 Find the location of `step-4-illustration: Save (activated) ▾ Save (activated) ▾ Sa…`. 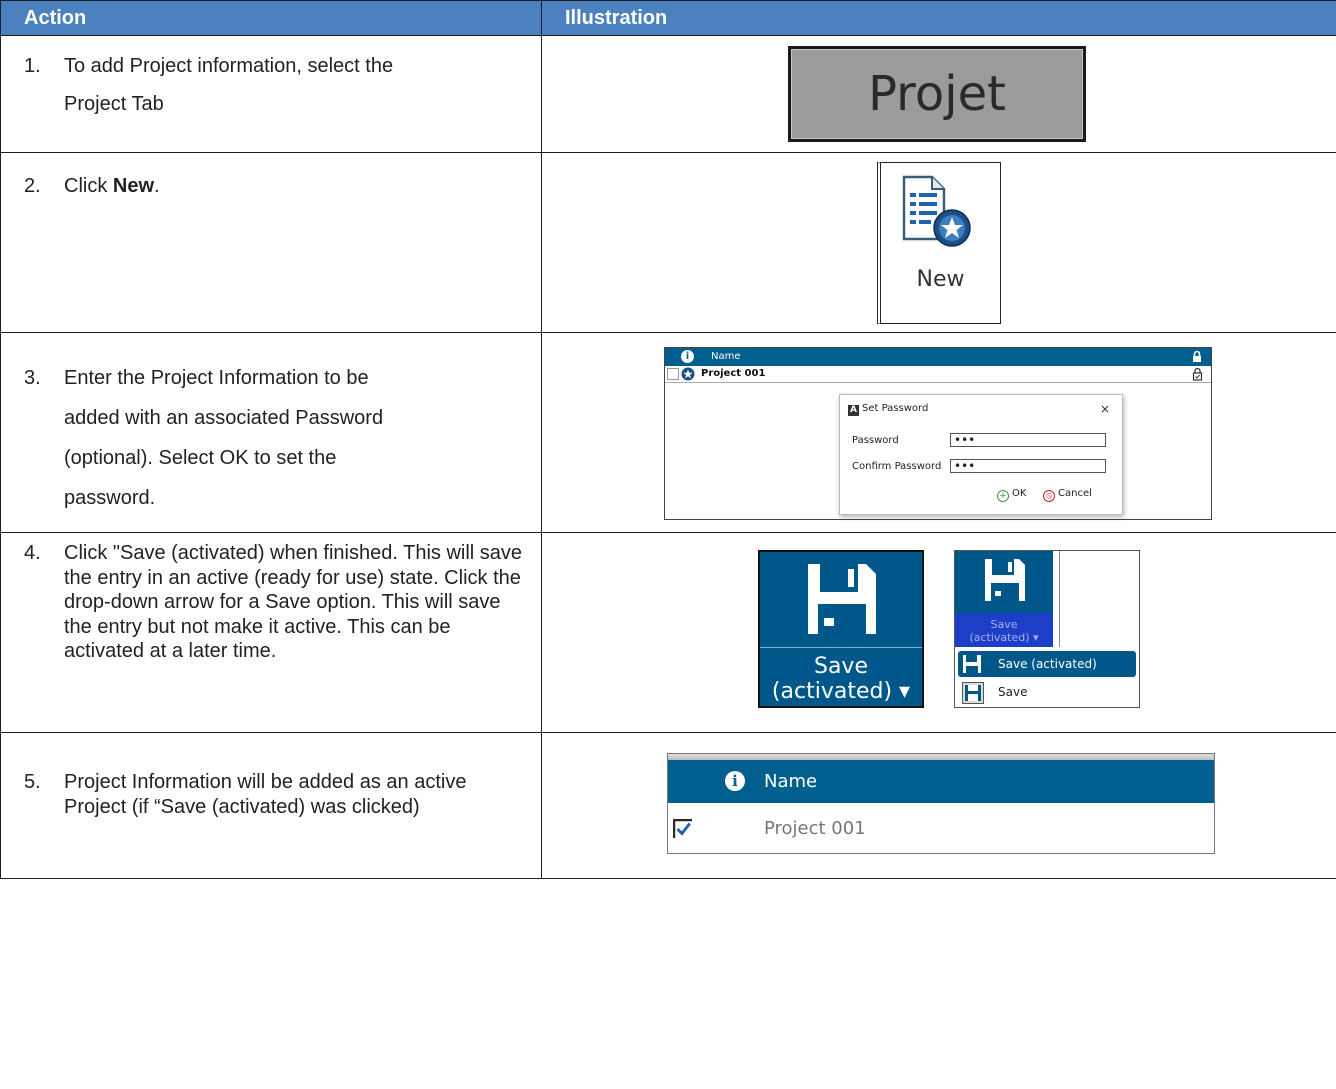

step-4-illustration: Save (activated) ▾ Save (activated) ▾ Sa… is located at coordinates (938, 632).